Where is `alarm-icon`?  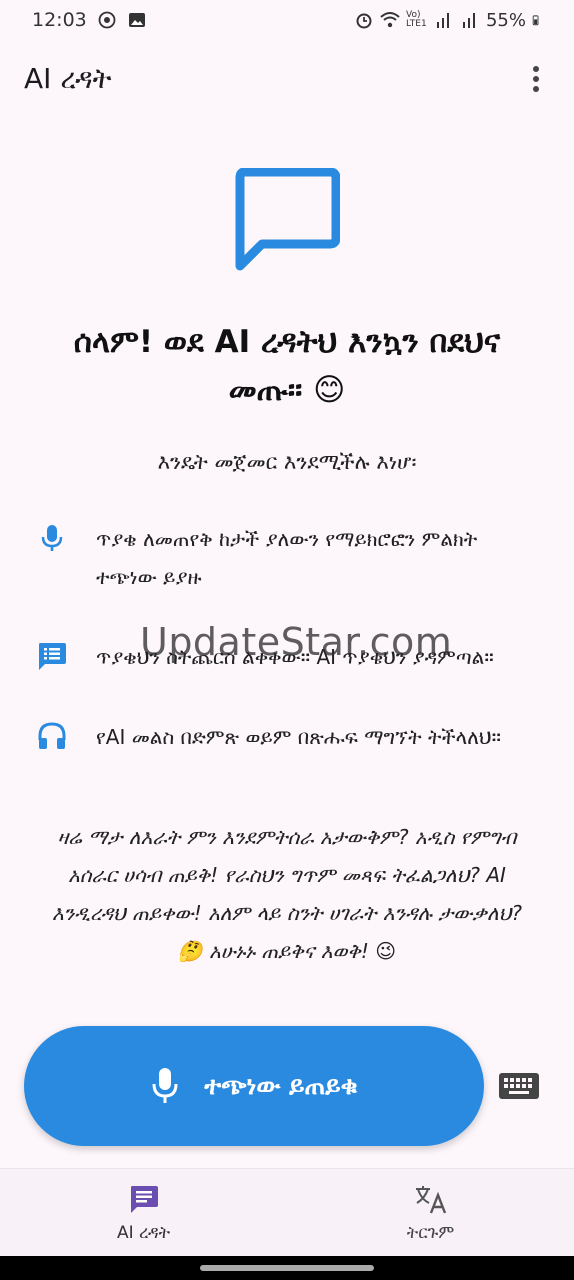 alarm-icon is located at coordinates (364, 21).